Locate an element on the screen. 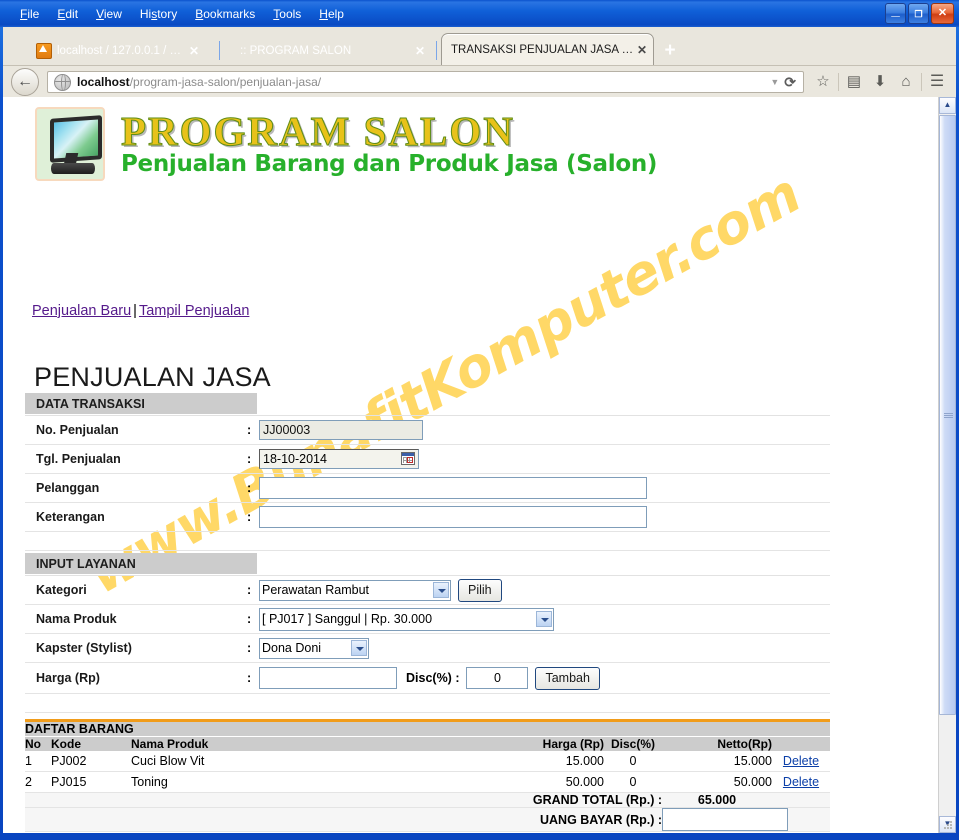  uang-bayar-input is located at coordinates (725, 819).